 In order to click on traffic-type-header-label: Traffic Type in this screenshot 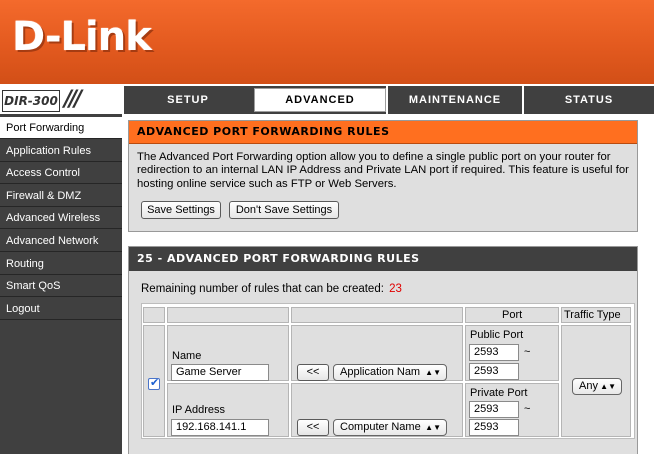, I will do `click(592, 315)`.